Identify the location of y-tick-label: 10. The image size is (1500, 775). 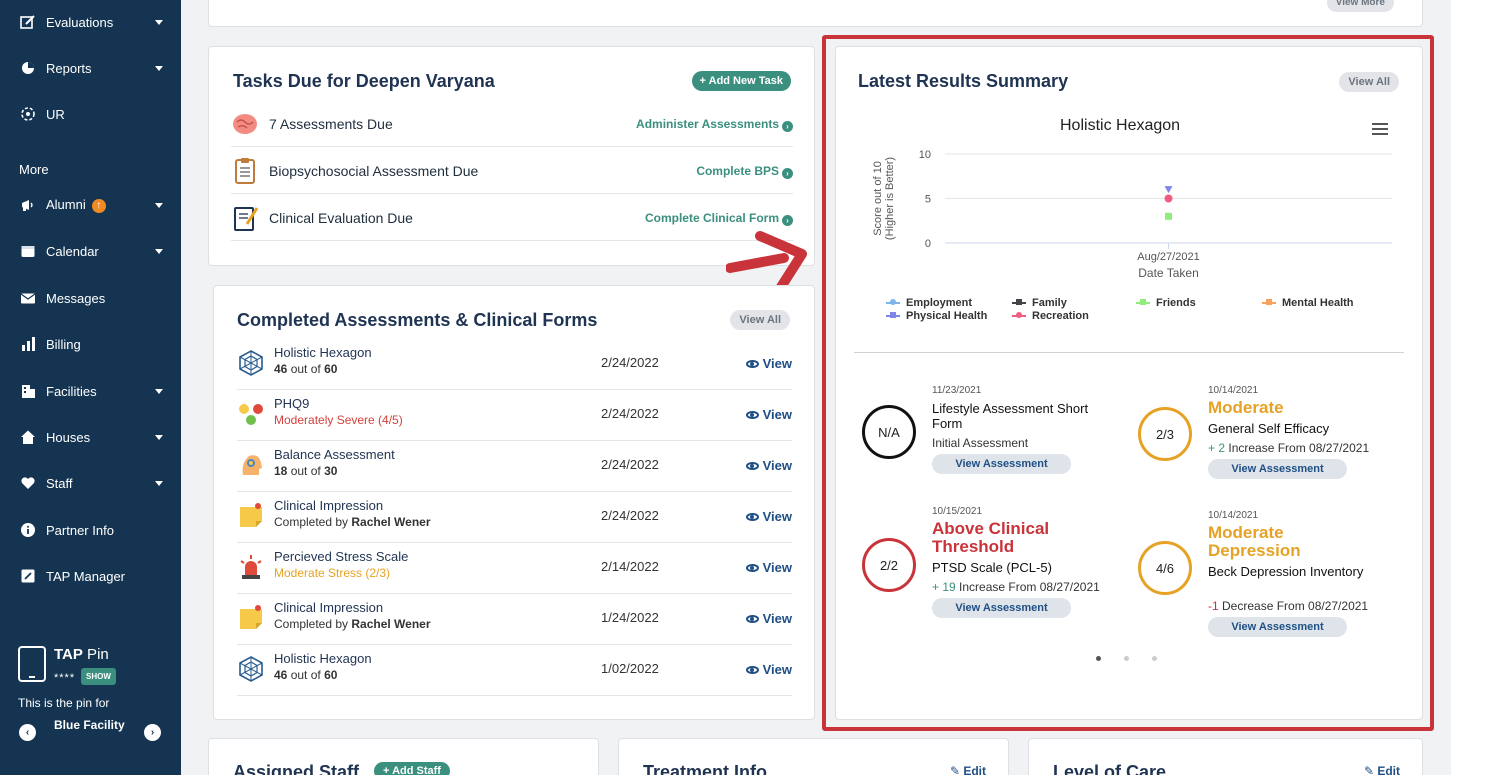
(925, 155).